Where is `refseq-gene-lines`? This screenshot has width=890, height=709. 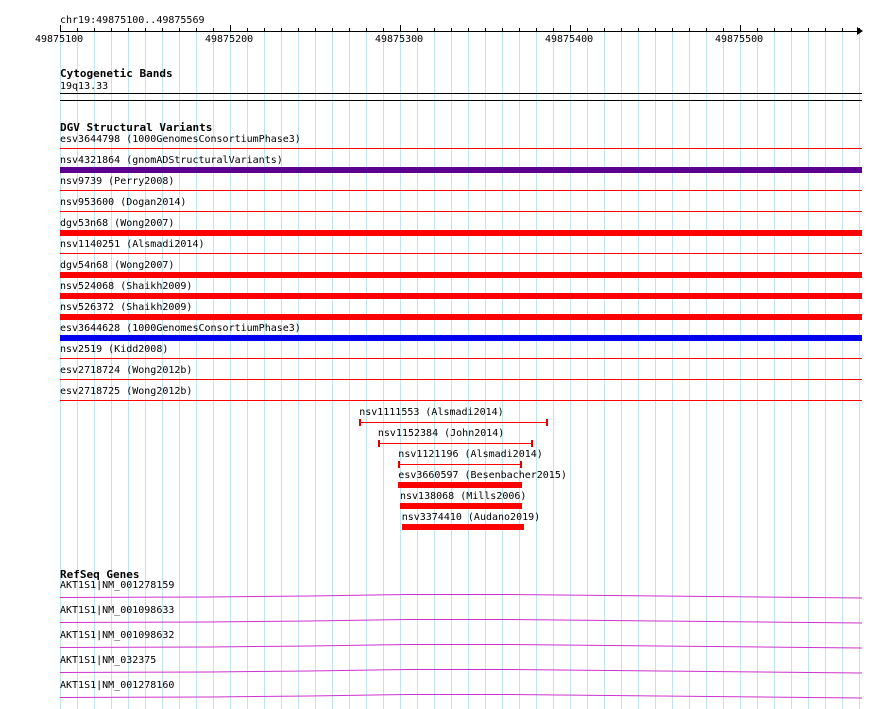
refseq-gene-lines is located at coordinates (461, 646).